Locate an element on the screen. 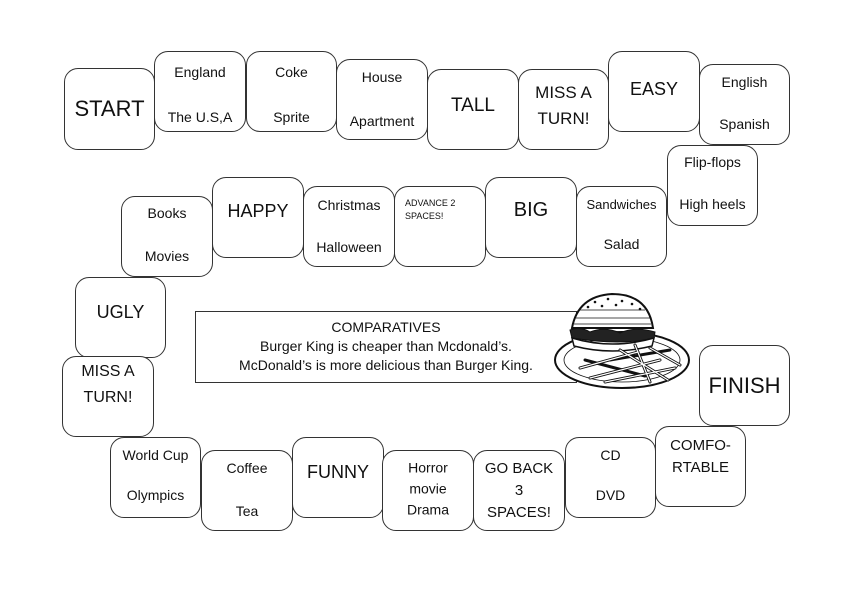 This screenshot has height=595, width=842. tile-label: FINISH is located at coordinates (744, 385).